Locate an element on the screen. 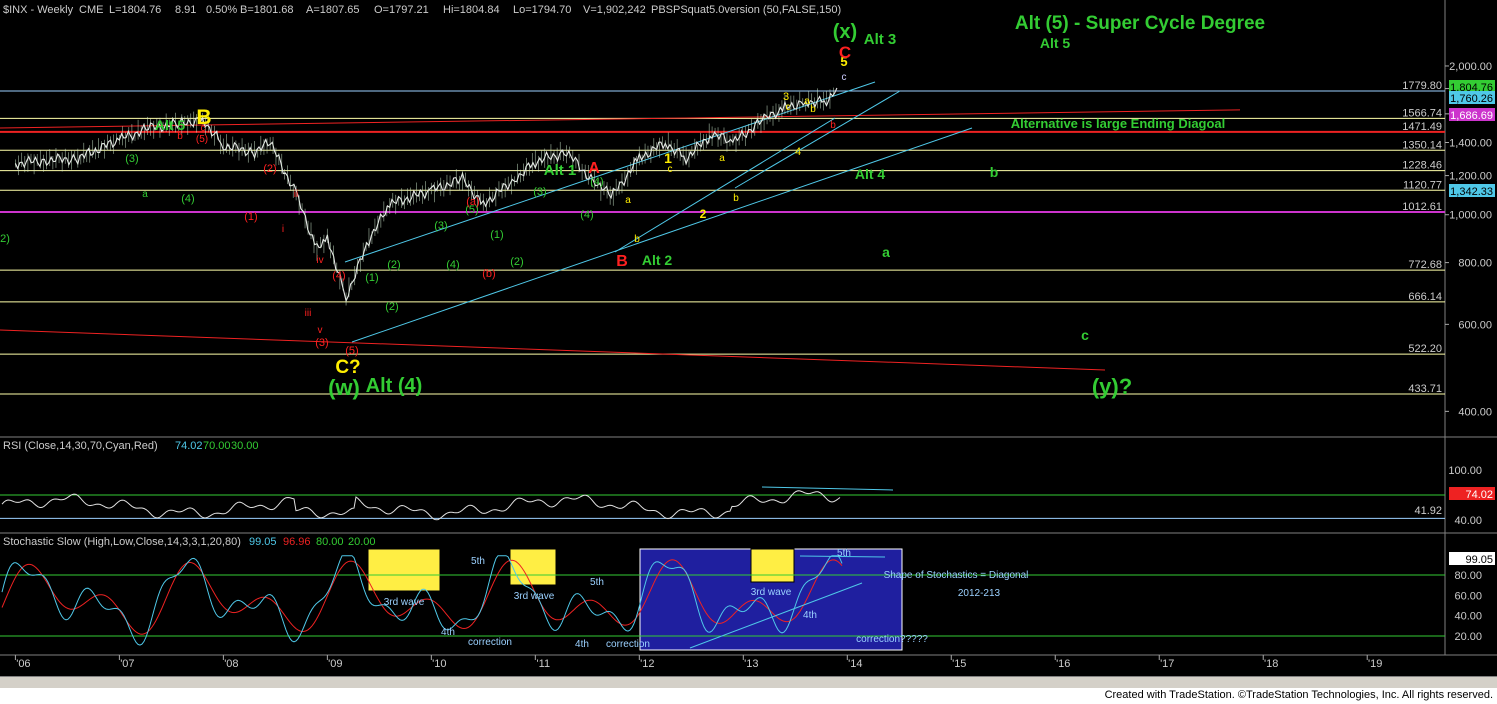 This screenshot has width=1497, height=704. wave-label-green: (3) is located at coordinates (539, 192).